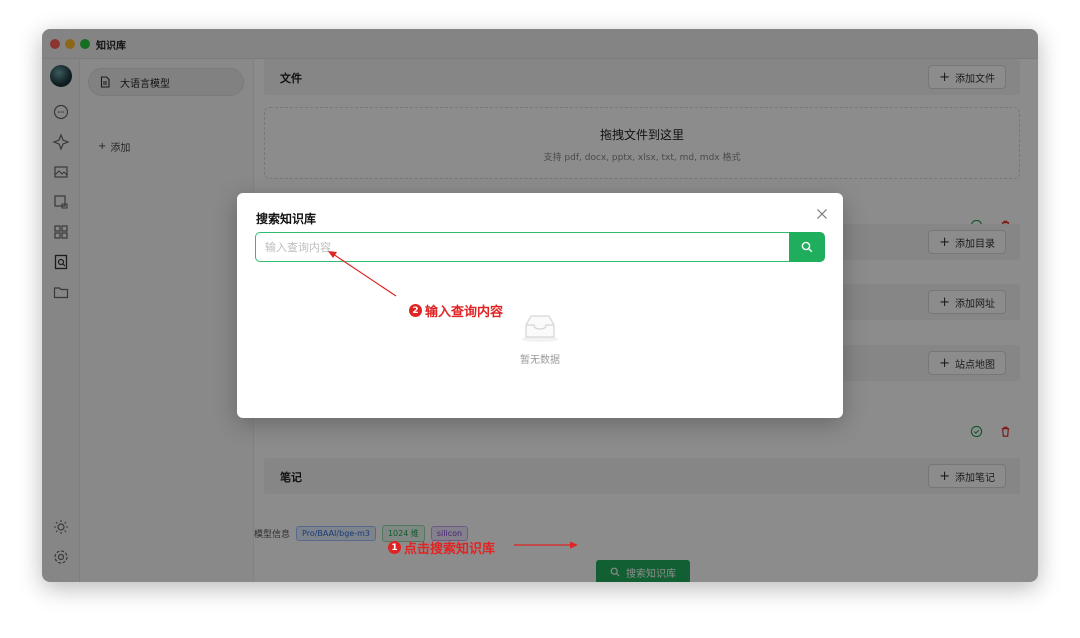 The height and width of the screenshot is (638, 1080). I want to click on close-icon, so click(822, 214).